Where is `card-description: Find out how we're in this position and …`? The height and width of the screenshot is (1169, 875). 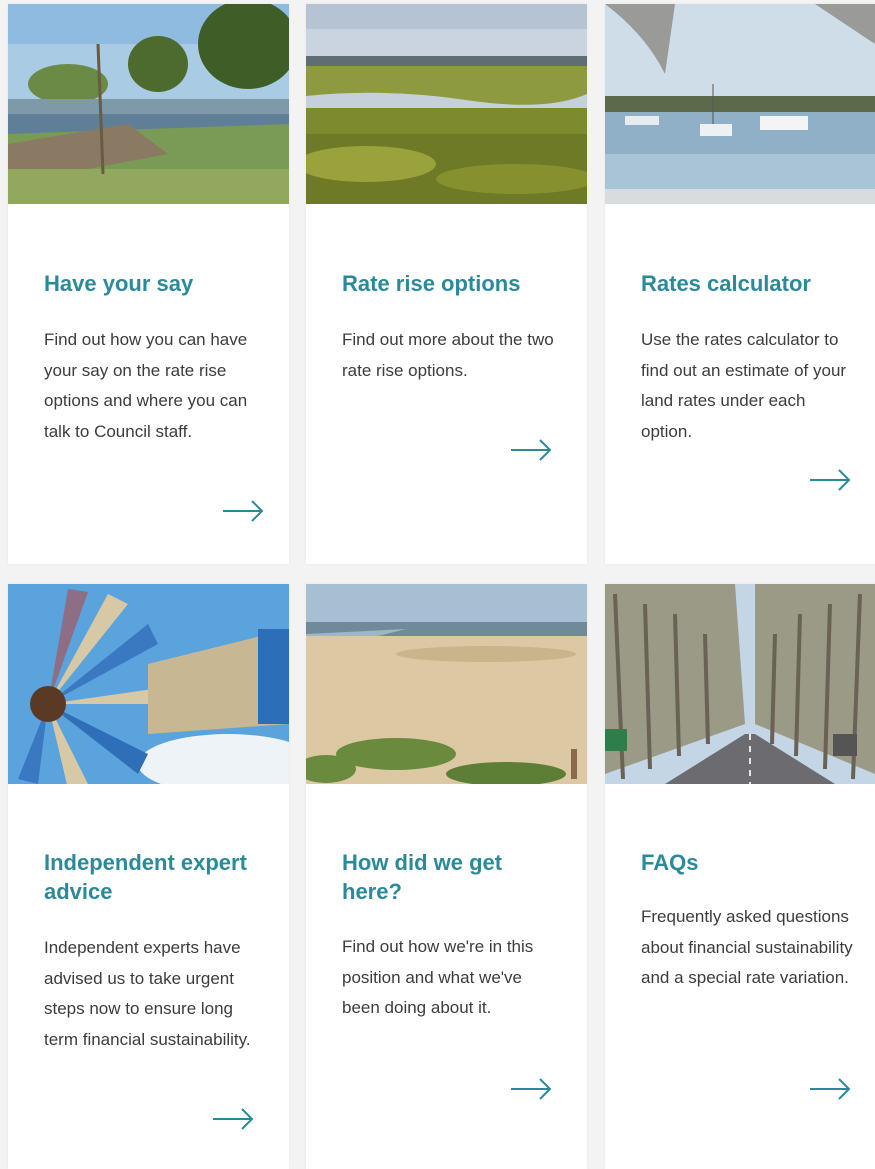
card-description: Find out how we're in this position and … is located at coordinates (438, 977).